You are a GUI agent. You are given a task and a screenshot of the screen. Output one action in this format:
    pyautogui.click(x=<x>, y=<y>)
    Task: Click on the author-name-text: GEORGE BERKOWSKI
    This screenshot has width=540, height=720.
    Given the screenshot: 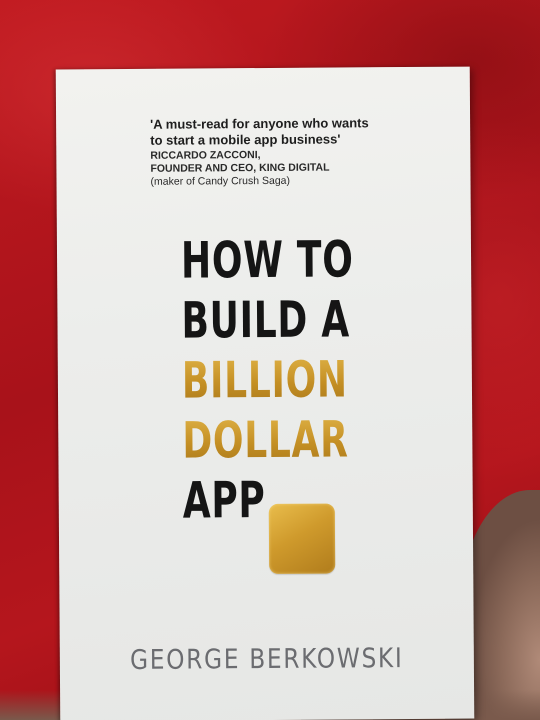 What is the action you would take?
    pyautogui.click(x=267, y=659)
    